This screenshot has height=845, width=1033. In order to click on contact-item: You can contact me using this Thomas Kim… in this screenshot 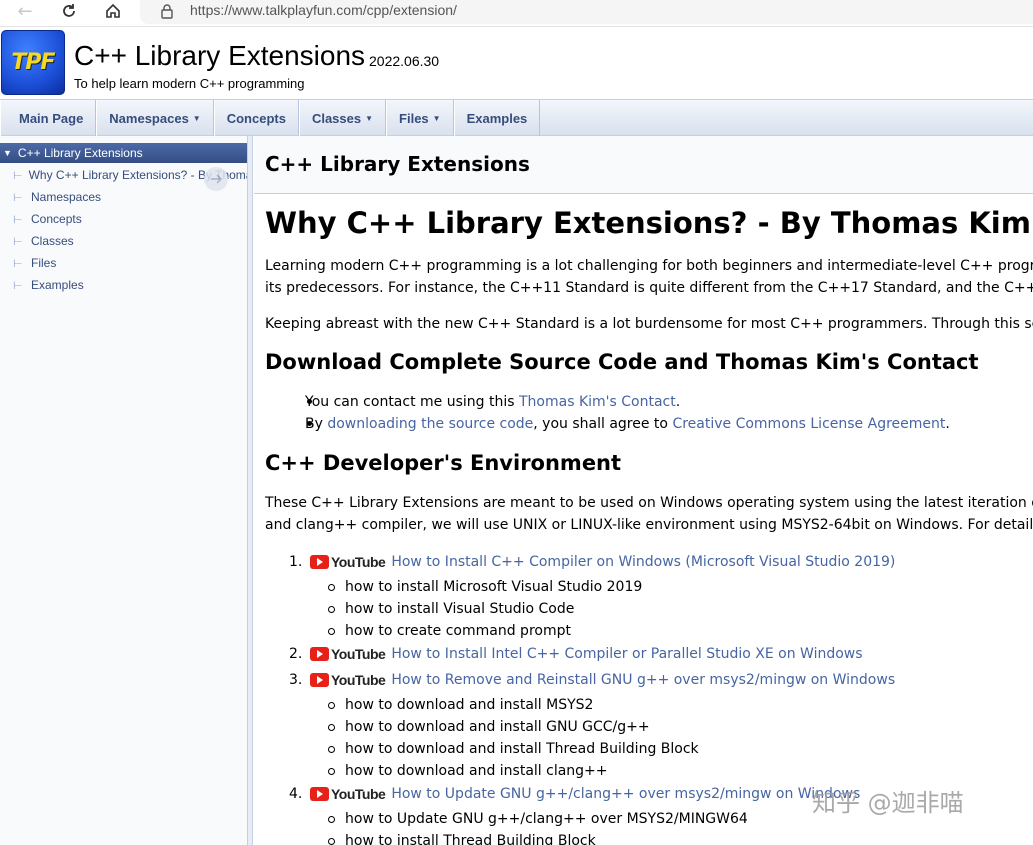, I will do `click(493, 402)`.